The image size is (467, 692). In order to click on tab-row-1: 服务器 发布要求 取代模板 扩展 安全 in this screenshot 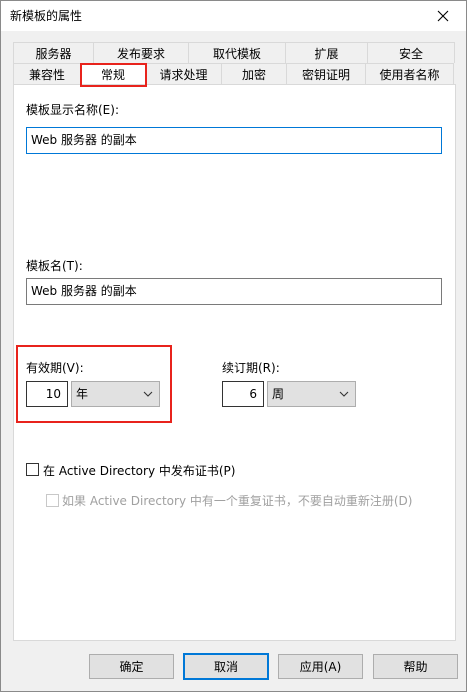, I will do `click(234, 52)`.